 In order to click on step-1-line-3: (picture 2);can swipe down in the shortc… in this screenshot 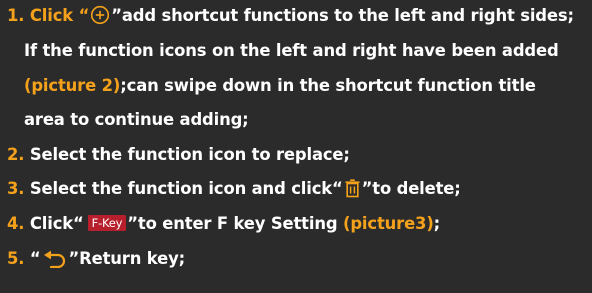, I will do `click(280, 86)`.